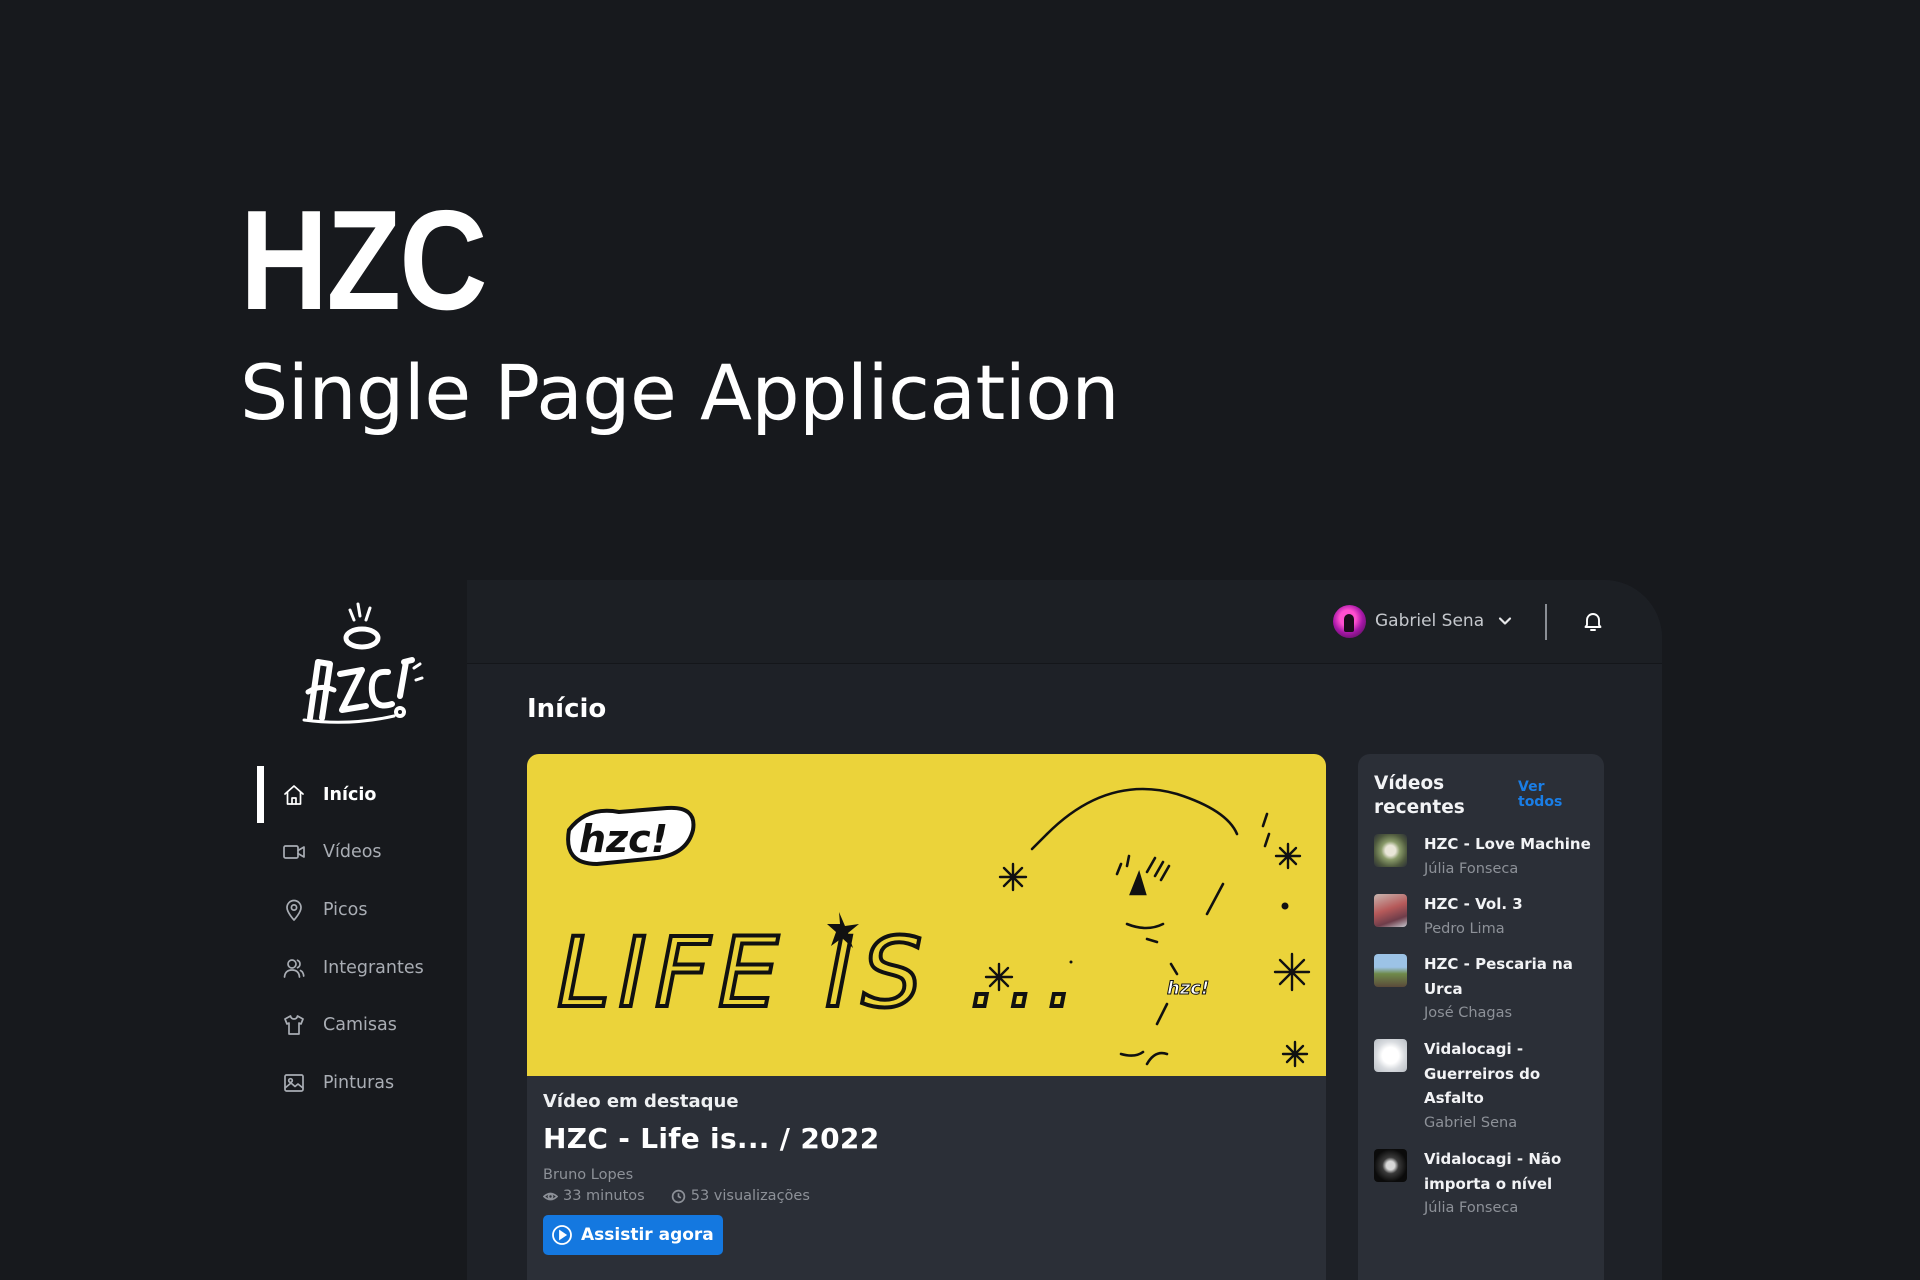 This screenshot has width=1920, height=1280. What do you see at coordinates (1419, 796) in the screenshot?
I see `recent-videos-heading: Vídeos recentes` at bounding box center [1419, 796].